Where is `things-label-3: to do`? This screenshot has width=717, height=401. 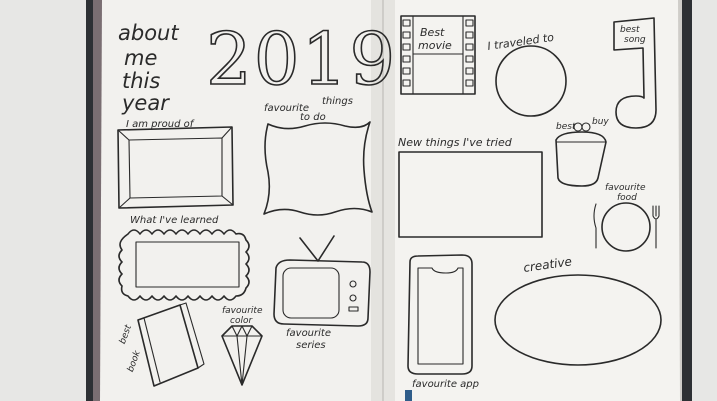
things-label-3: to do is located at coordinates (313, 117).